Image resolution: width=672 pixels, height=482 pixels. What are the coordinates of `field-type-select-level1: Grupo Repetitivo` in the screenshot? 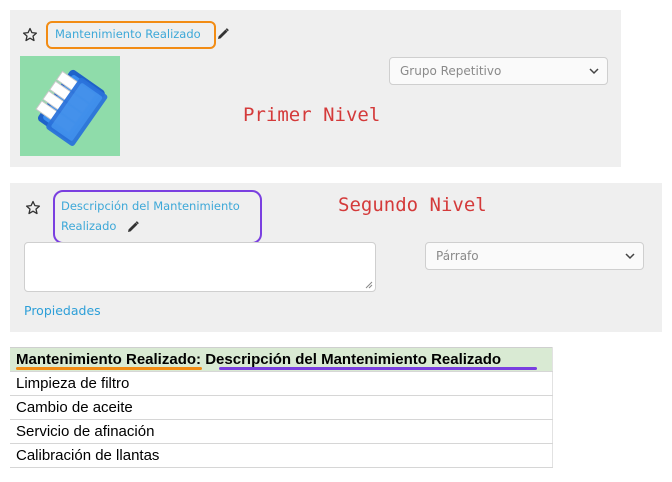 It's located at (498, 71).